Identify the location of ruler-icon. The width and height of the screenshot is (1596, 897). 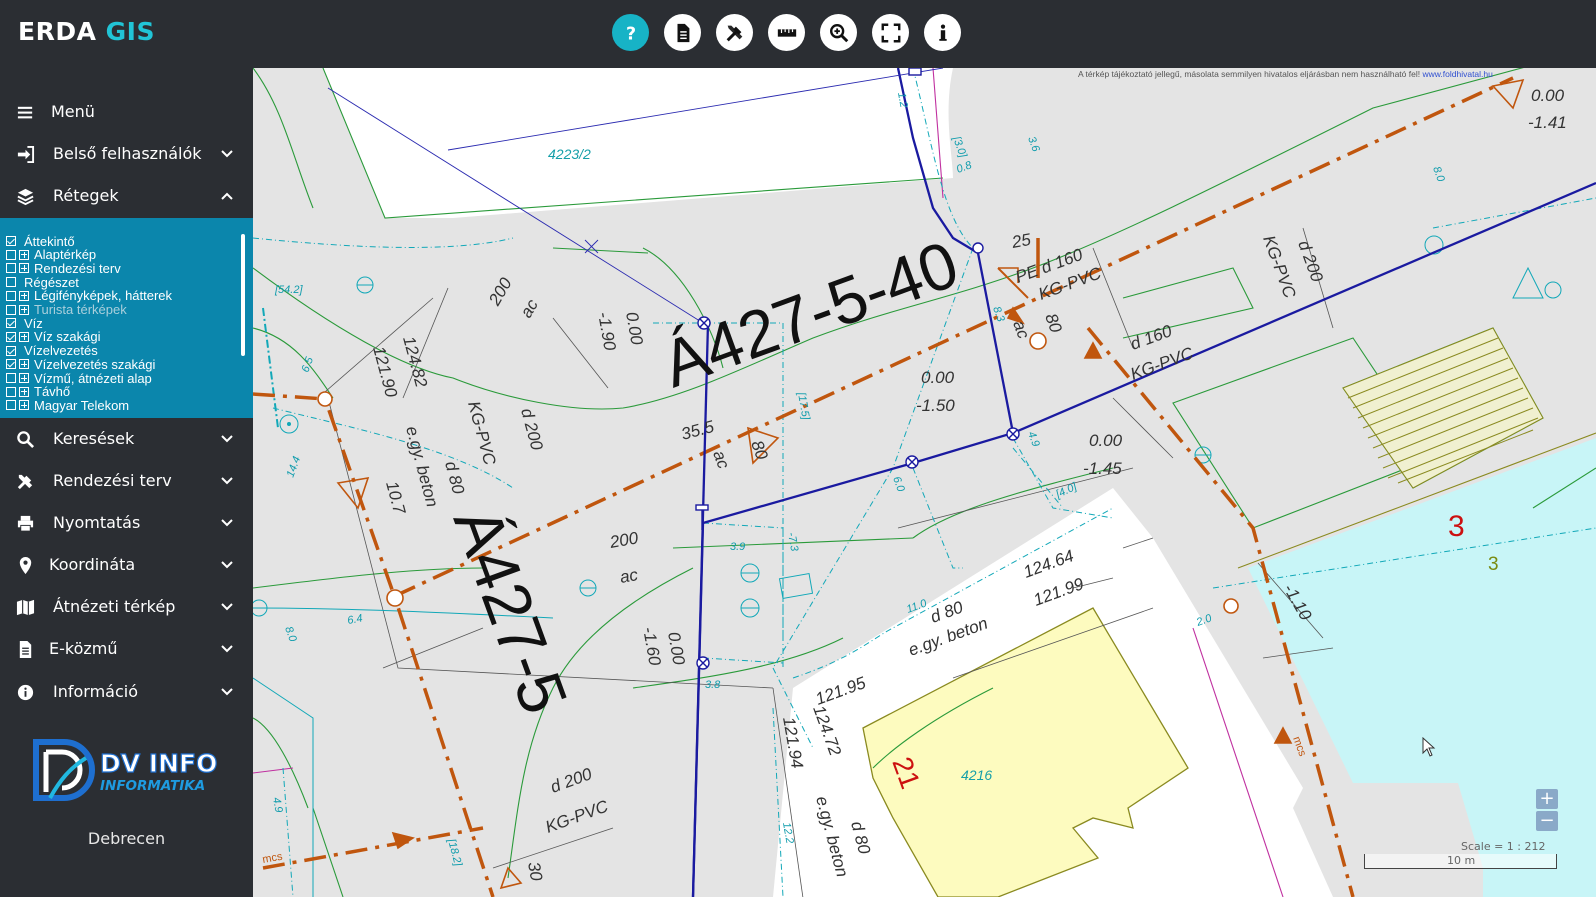
(786, 32).